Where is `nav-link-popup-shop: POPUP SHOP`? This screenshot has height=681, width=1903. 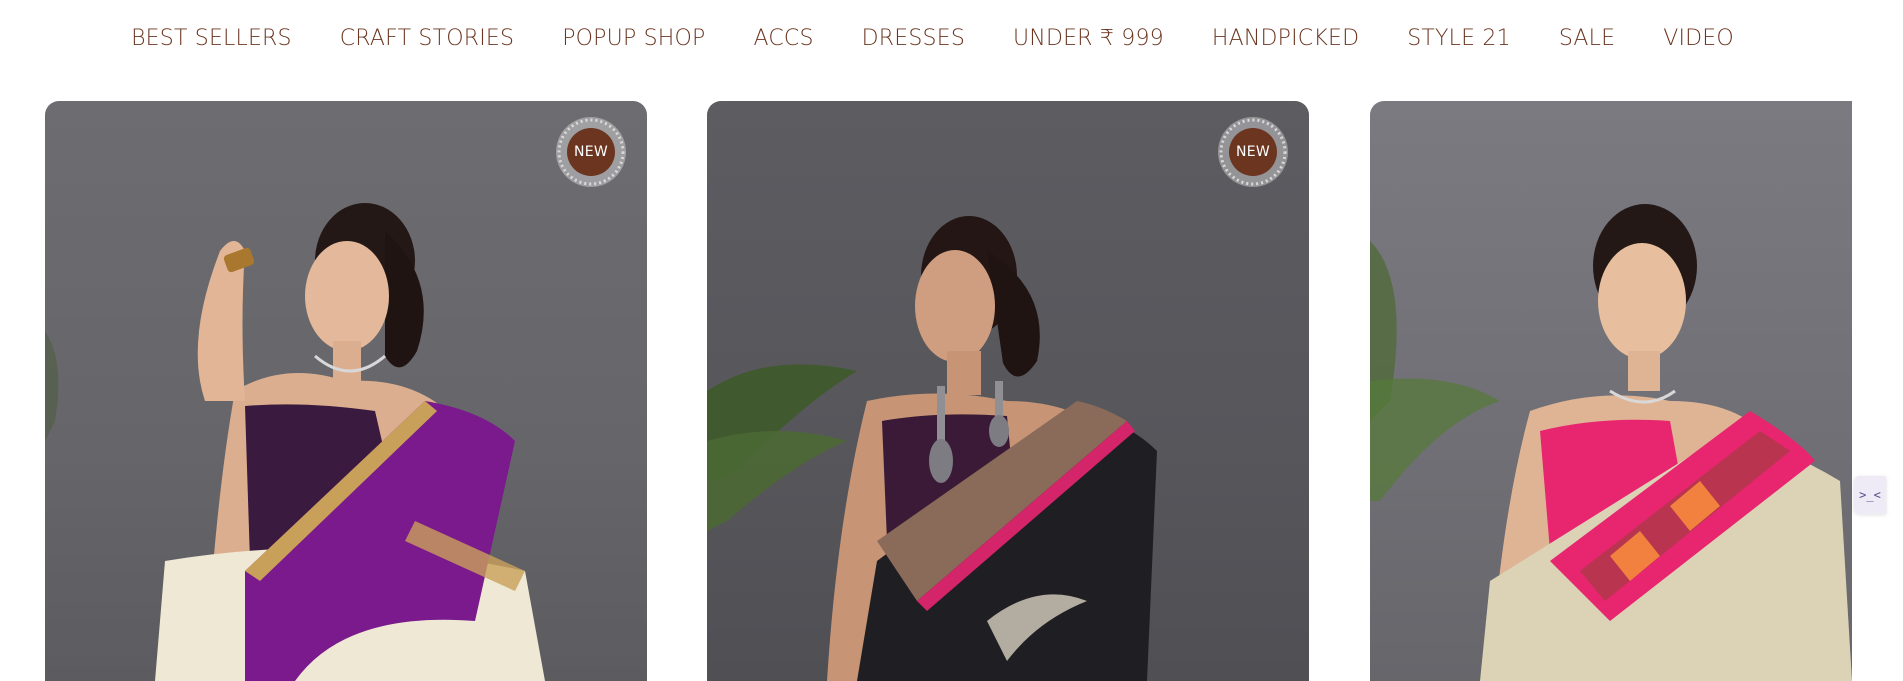 nav-link-popup-shop: POPUP SHOP is located at coordinates (633, 38).